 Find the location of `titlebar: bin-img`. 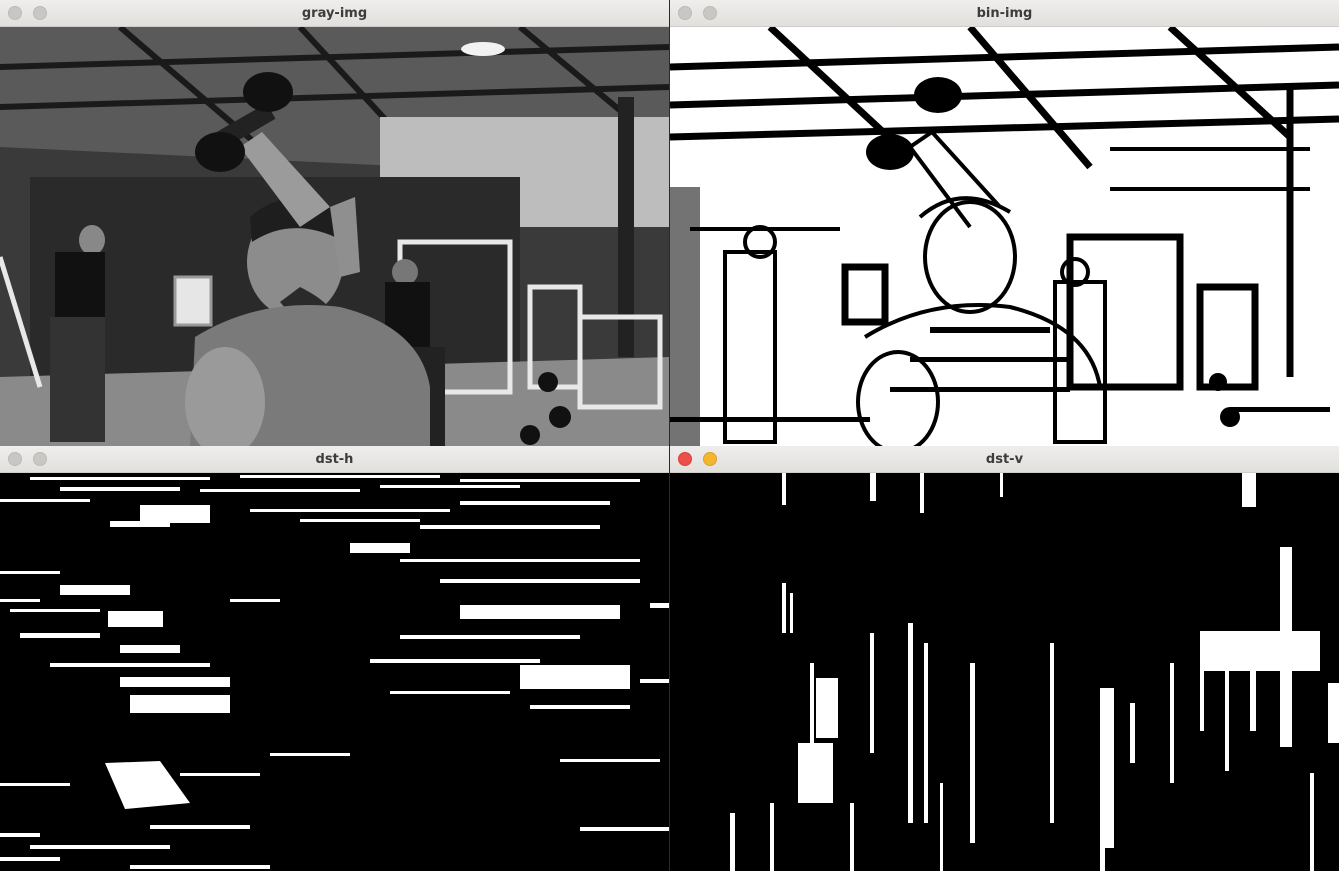

titlebar: bin-img is located at coordinates (1004, 13).